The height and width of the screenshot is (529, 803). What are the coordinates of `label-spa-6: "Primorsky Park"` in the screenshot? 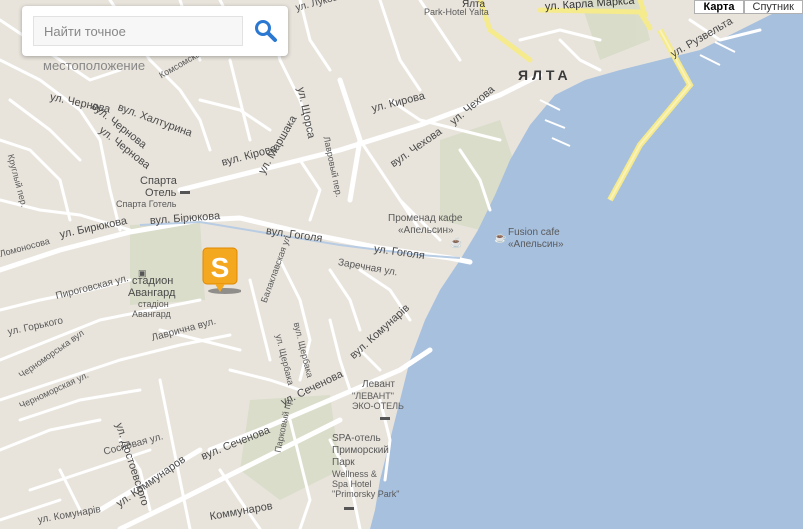 It's located at (366, 494).